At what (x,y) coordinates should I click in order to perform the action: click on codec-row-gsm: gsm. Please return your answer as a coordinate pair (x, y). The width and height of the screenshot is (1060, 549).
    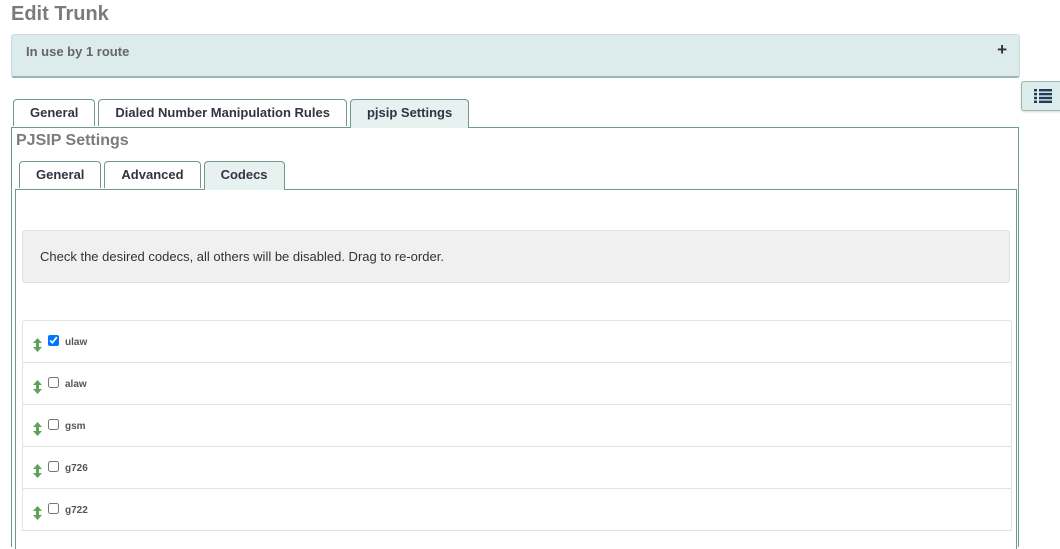
    Looking at the image, I should click on (517, 426).